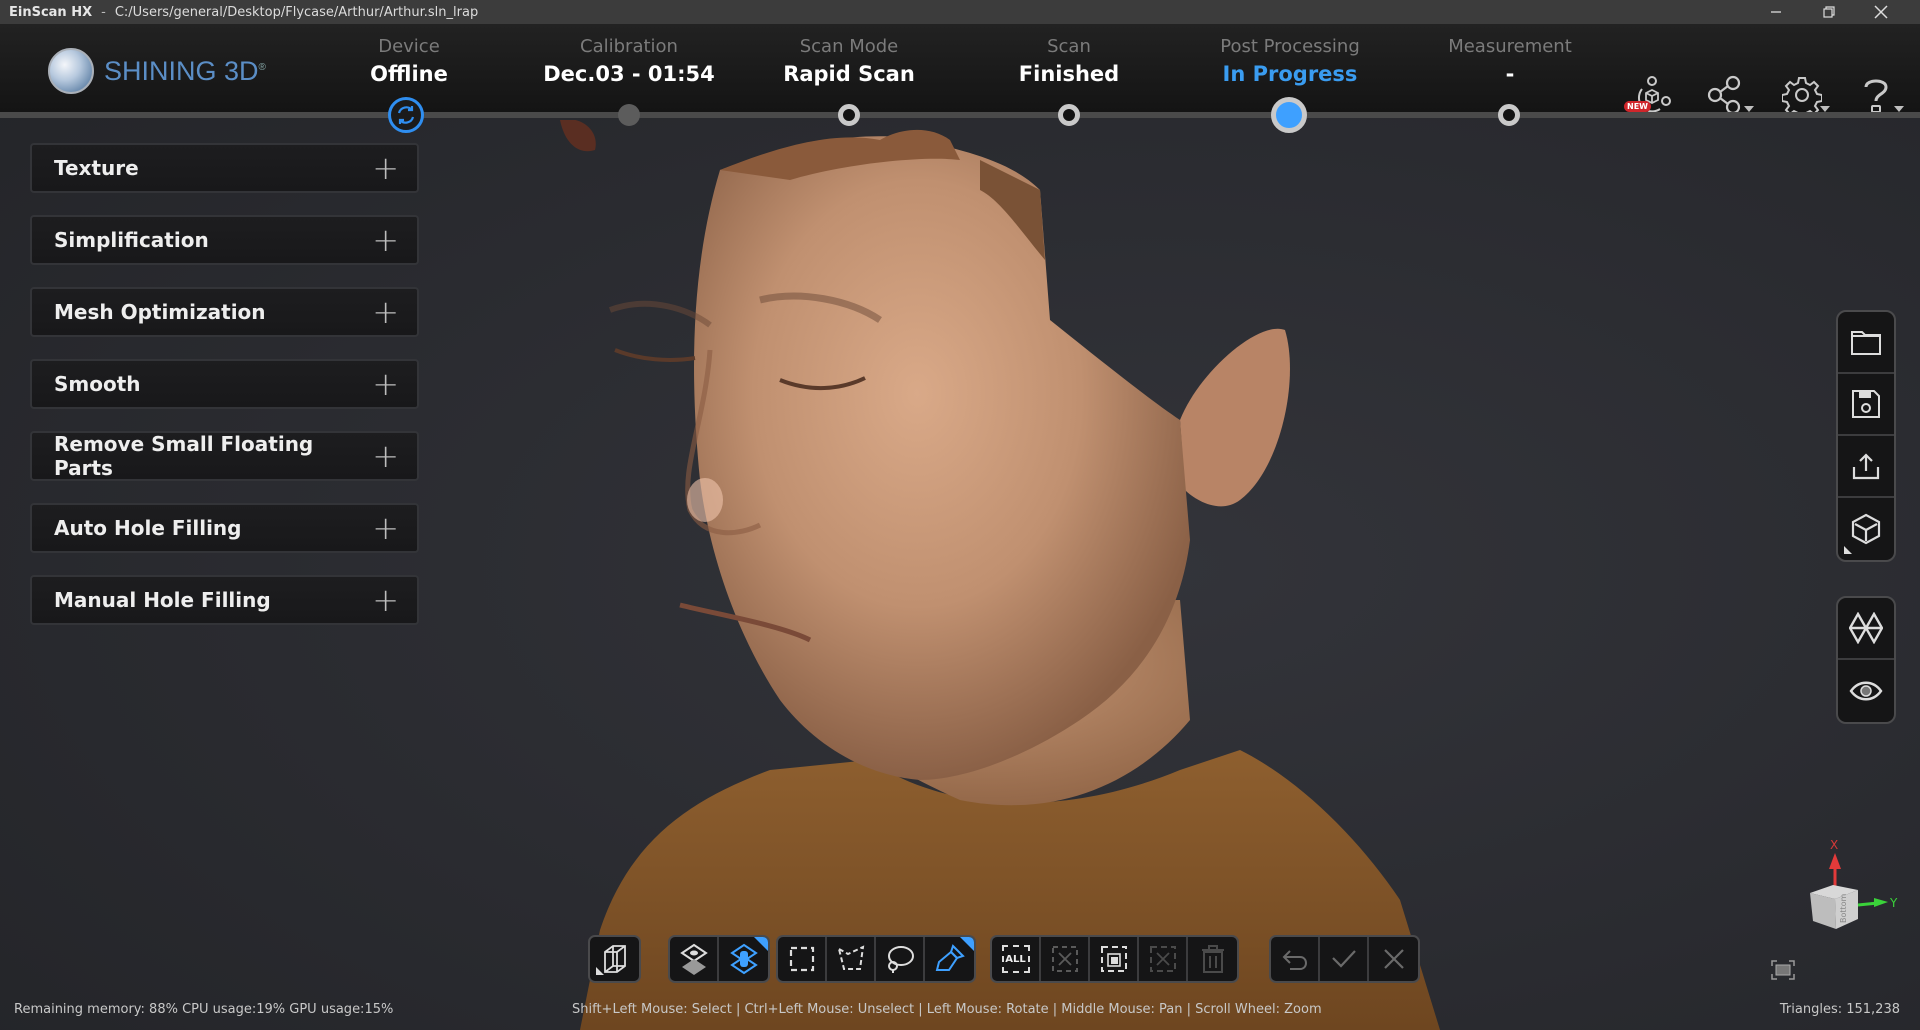  What do you see at coordinates (162, 600) in the screenshot?
I see `panel-title: Manual Hole Filling` at bounding box center [162, 600].